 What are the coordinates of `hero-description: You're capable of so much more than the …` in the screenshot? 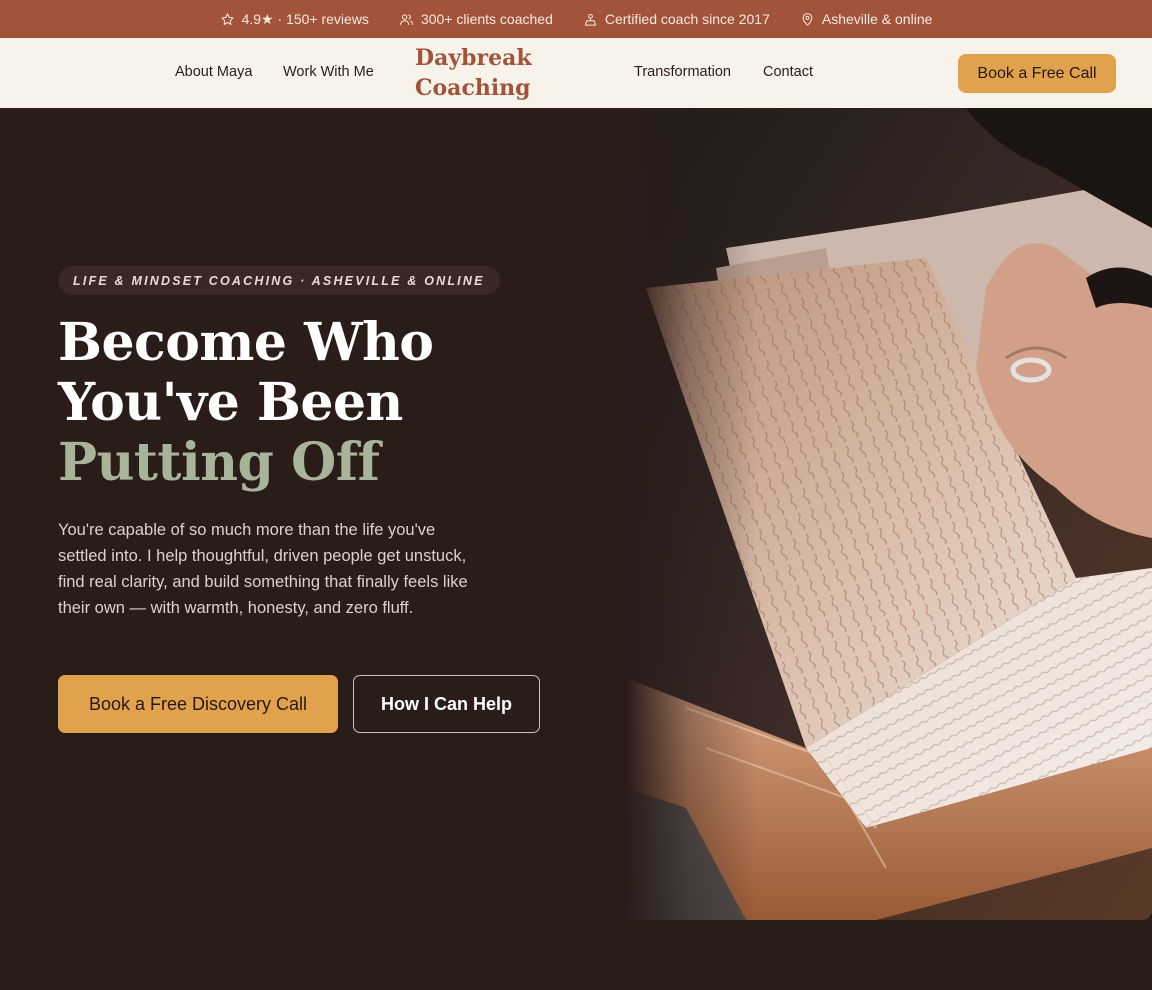 It's located at (263, 569).